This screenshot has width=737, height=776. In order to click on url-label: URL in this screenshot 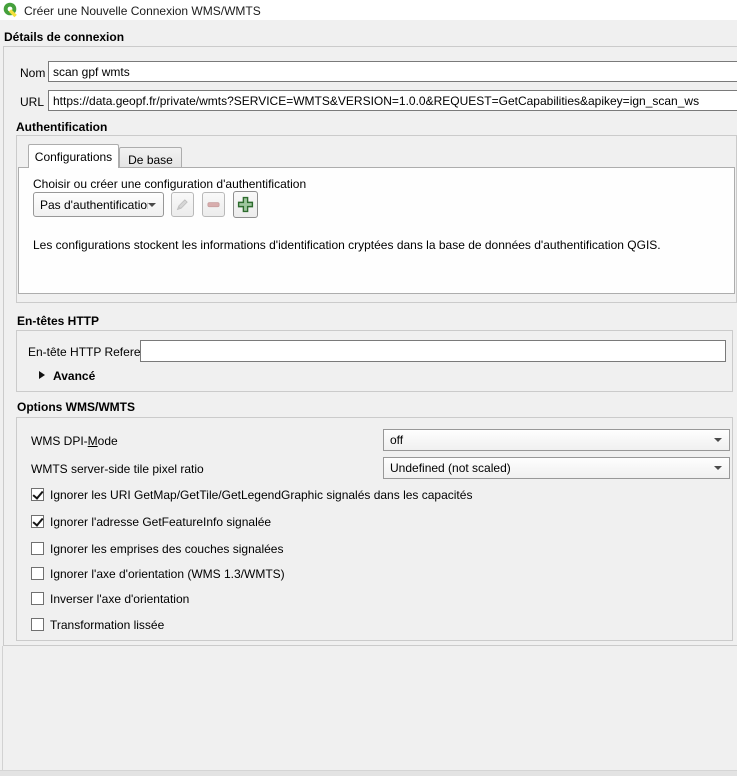, I will do `click(32, 102)`.